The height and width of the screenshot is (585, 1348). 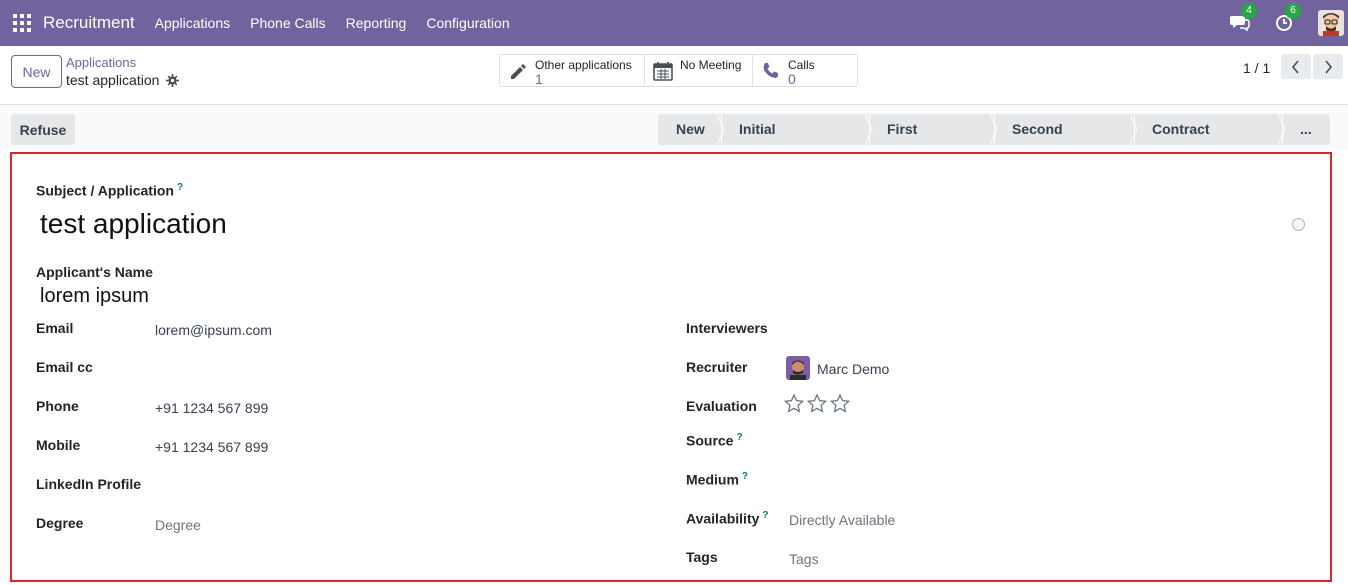 I want to click on pager-previous-button, so click(x=1296, y=66).